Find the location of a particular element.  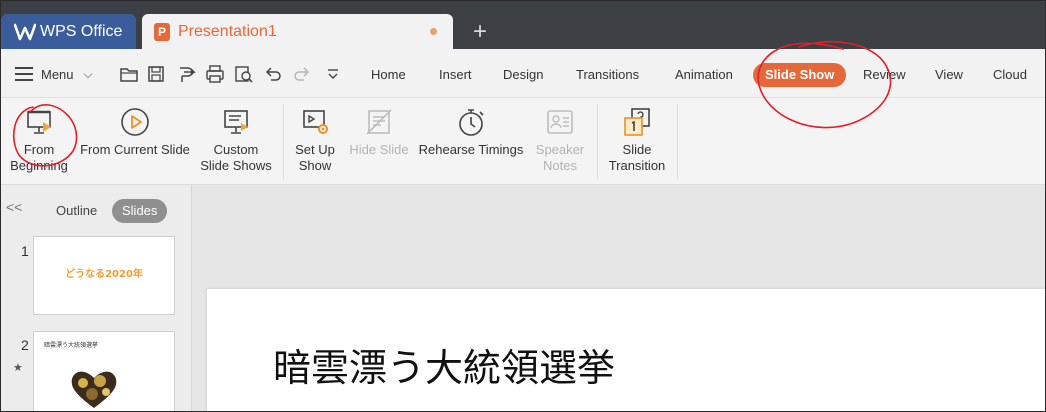

tab-outline: Outline is located at coordinates (76, 211).